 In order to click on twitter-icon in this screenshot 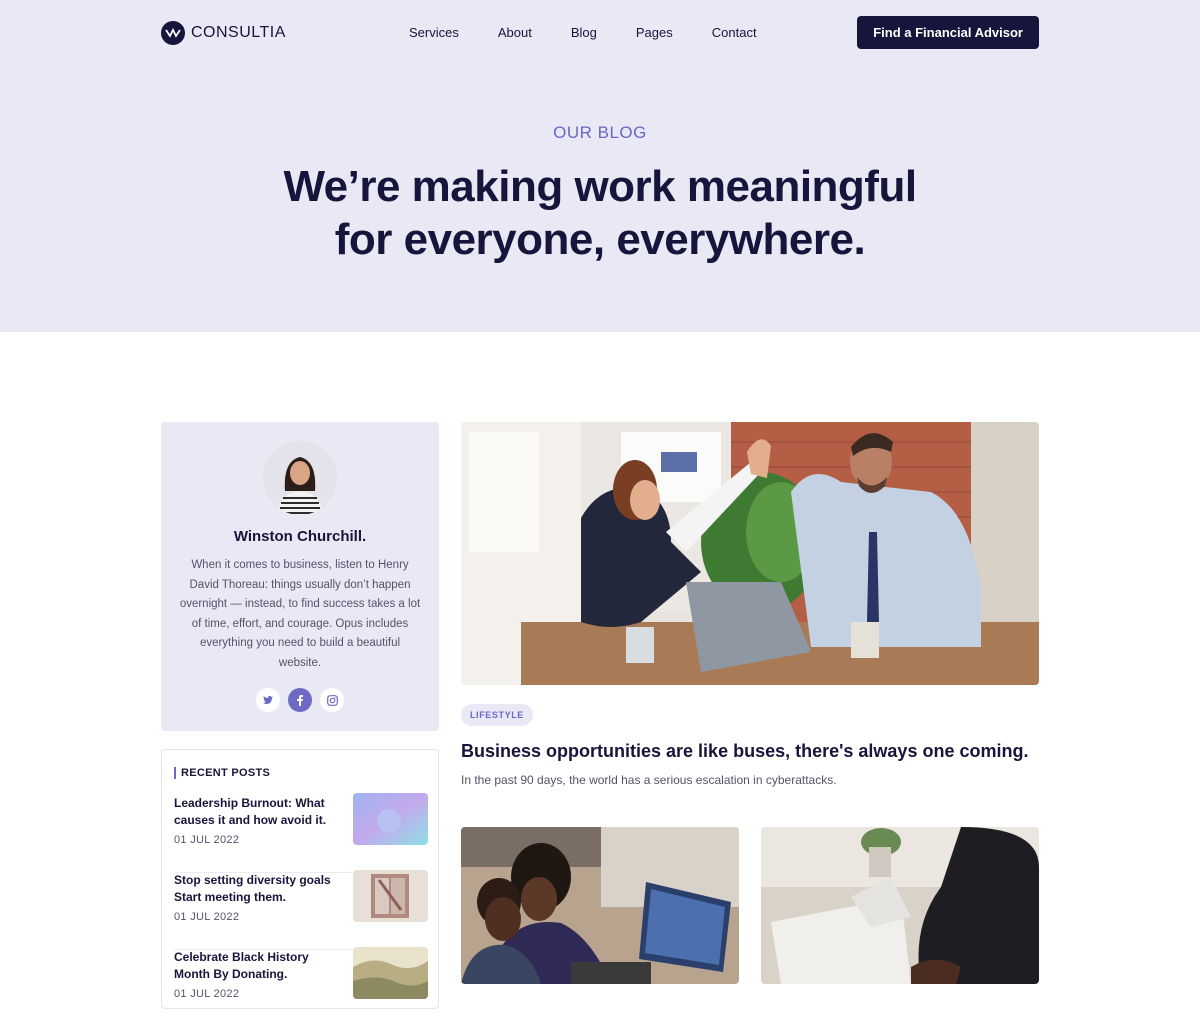, I will do `click(268, 700)`.